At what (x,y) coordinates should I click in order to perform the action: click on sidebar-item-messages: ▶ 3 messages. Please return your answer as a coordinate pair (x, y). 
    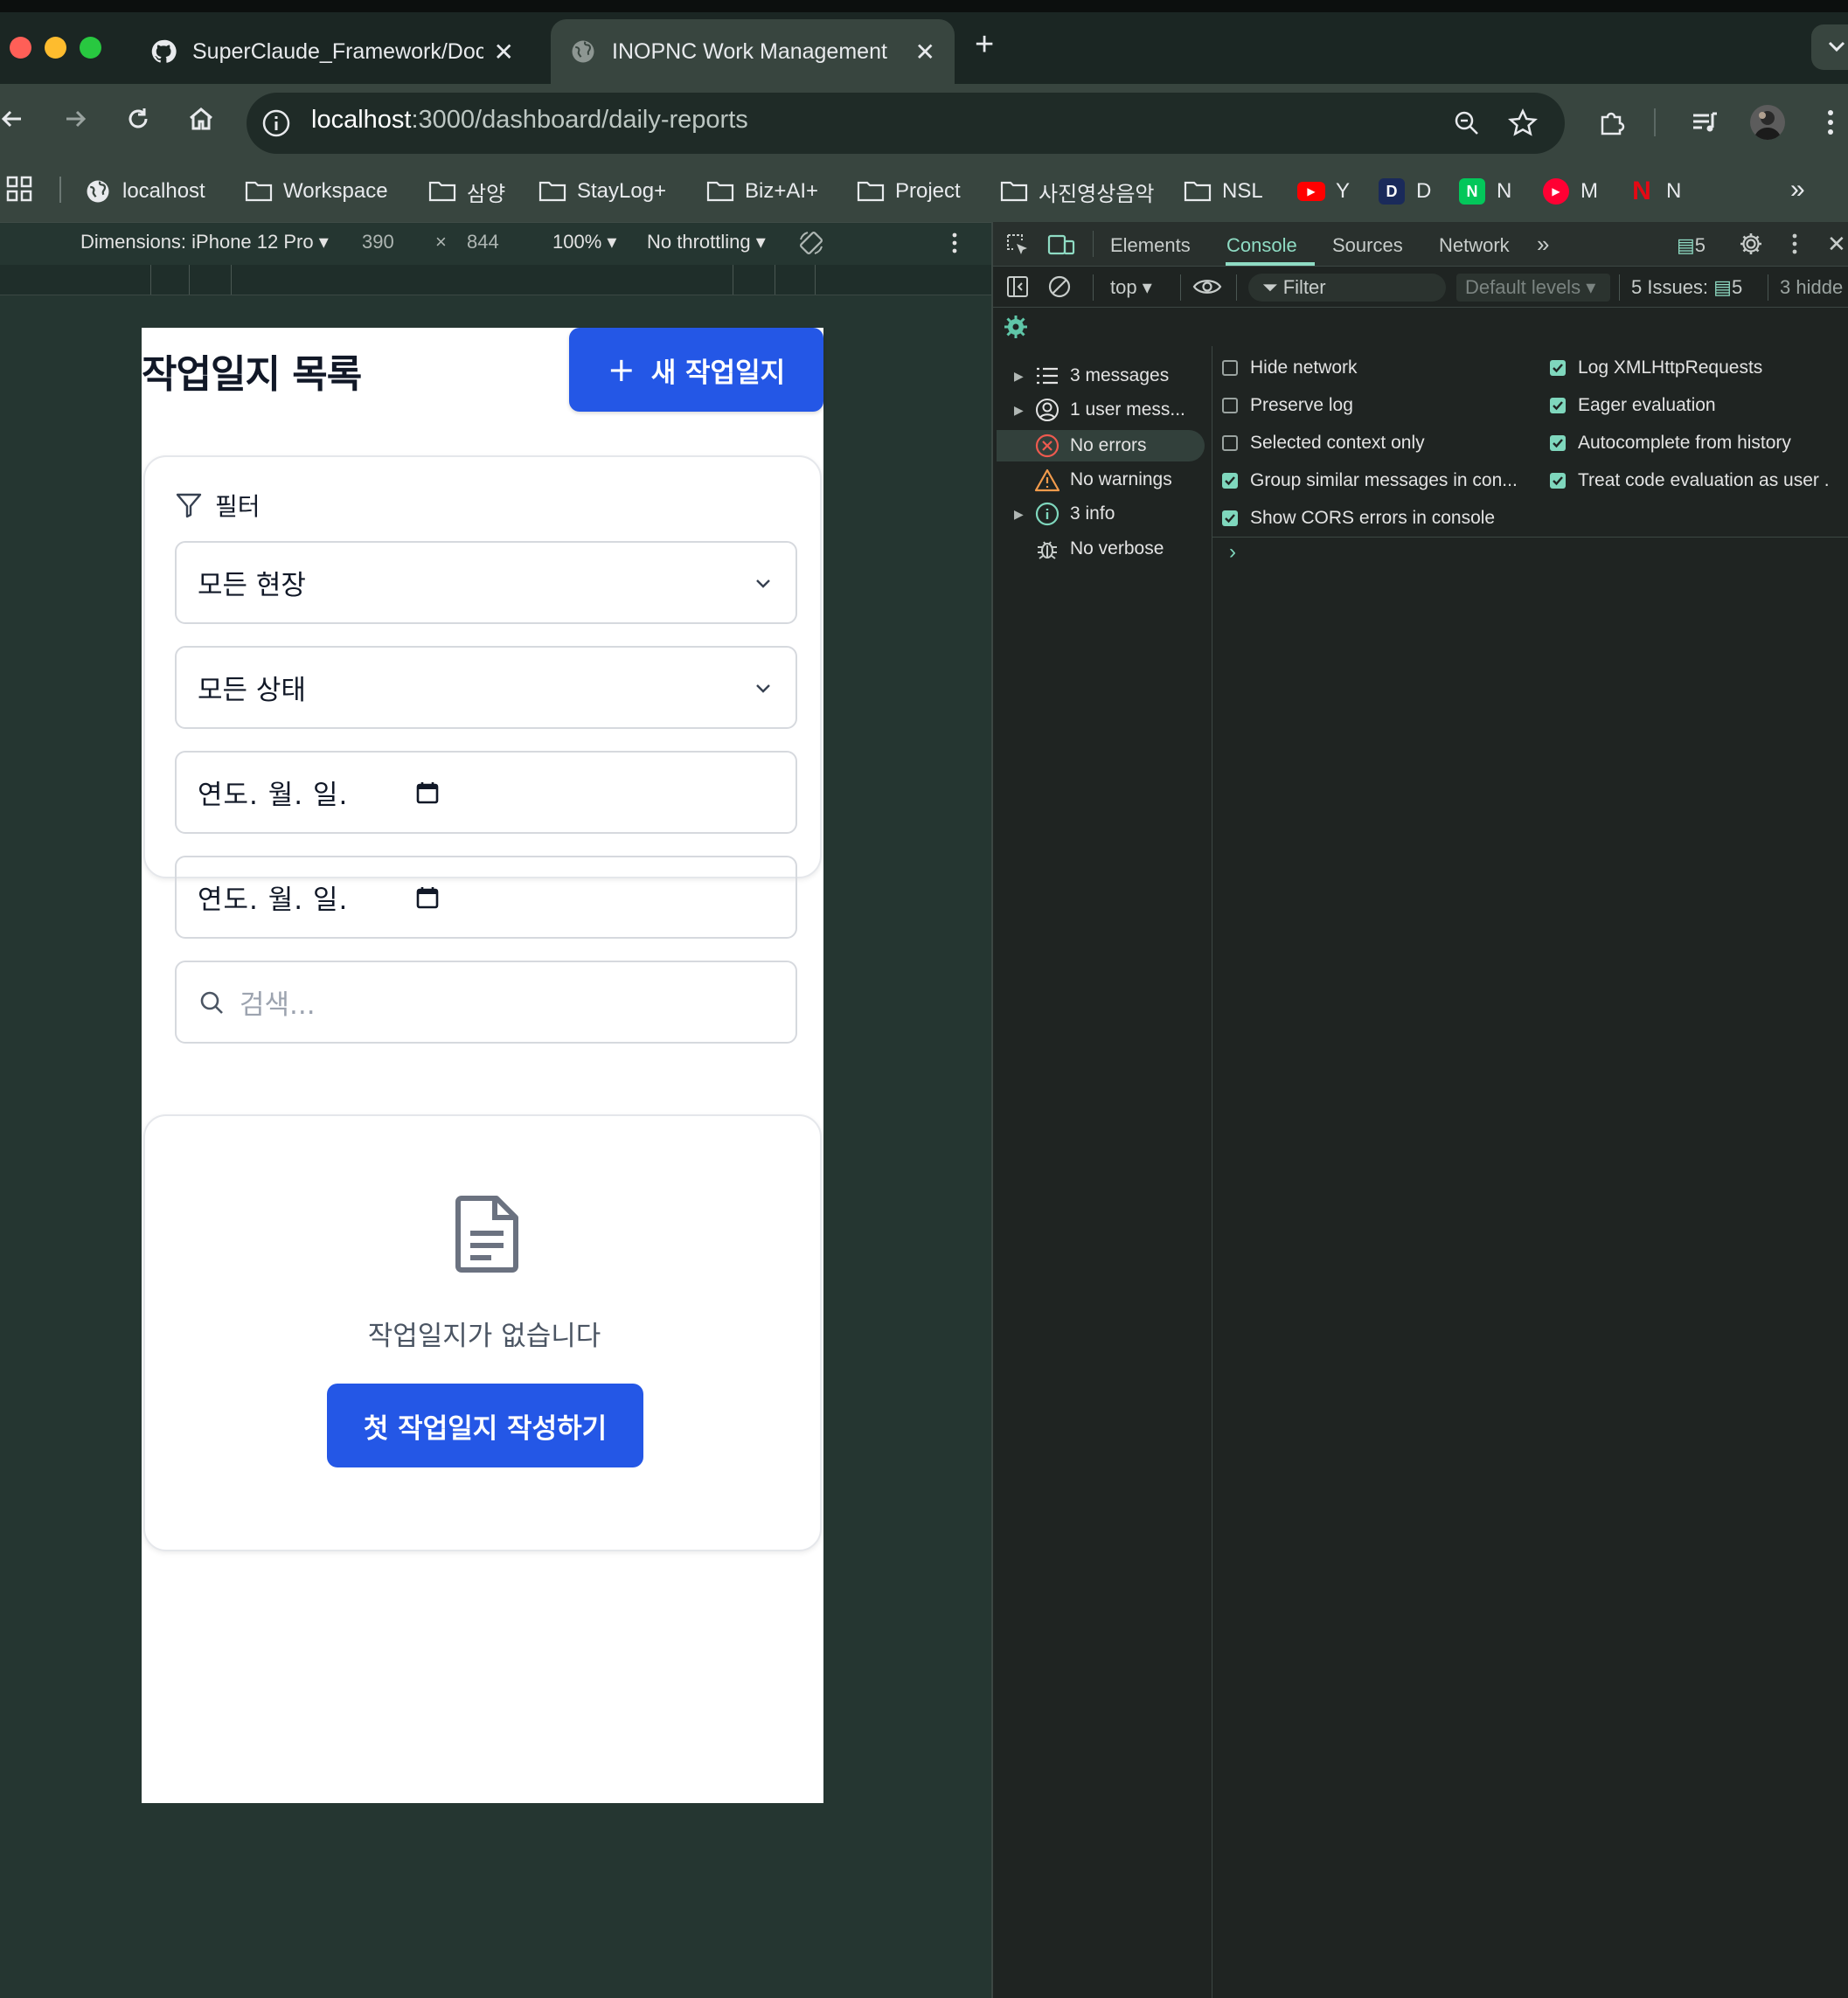
    Looking at the image, I should click on (1091, 376).